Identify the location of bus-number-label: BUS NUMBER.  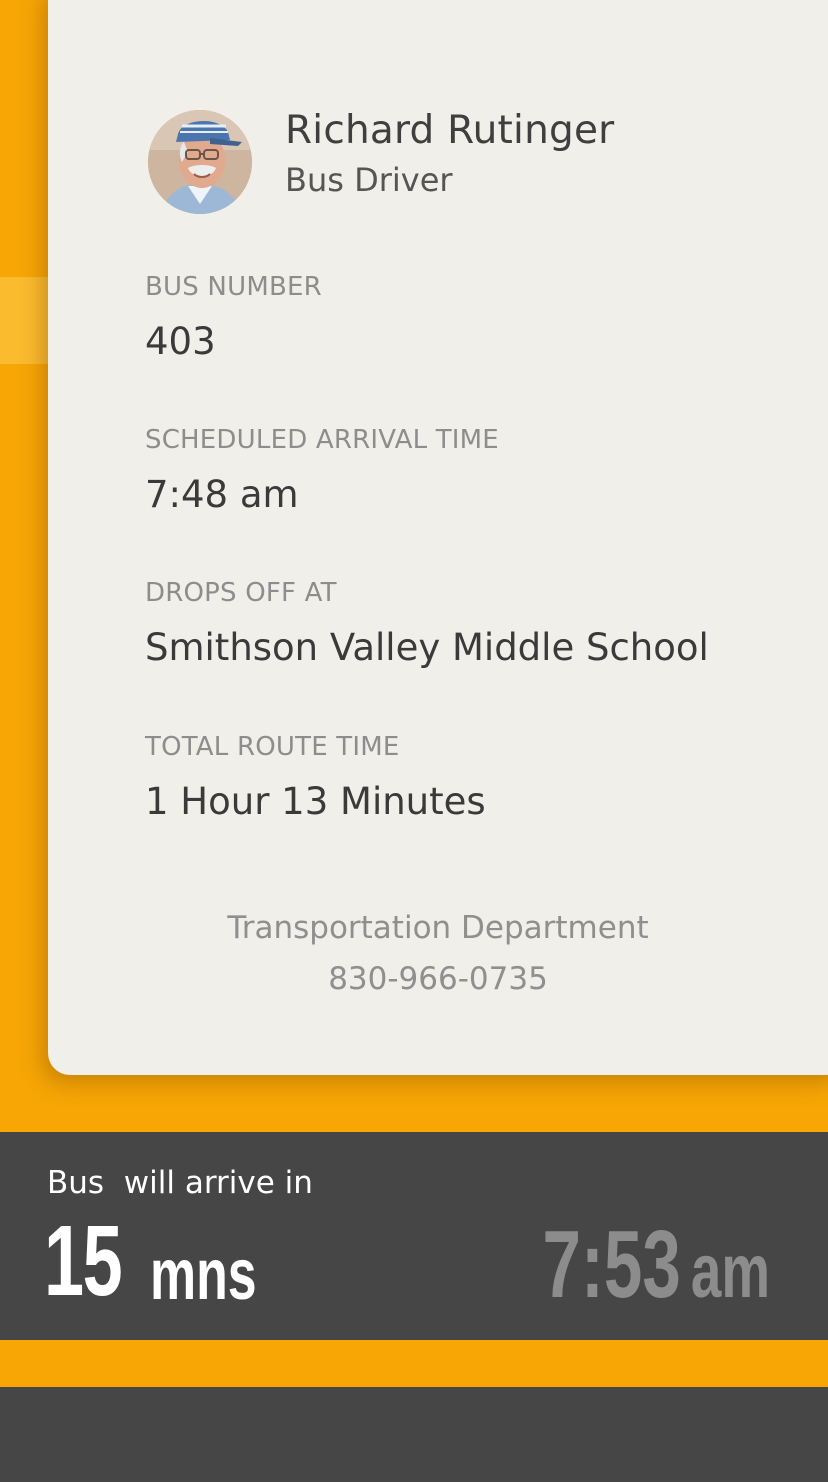
(233, 287).